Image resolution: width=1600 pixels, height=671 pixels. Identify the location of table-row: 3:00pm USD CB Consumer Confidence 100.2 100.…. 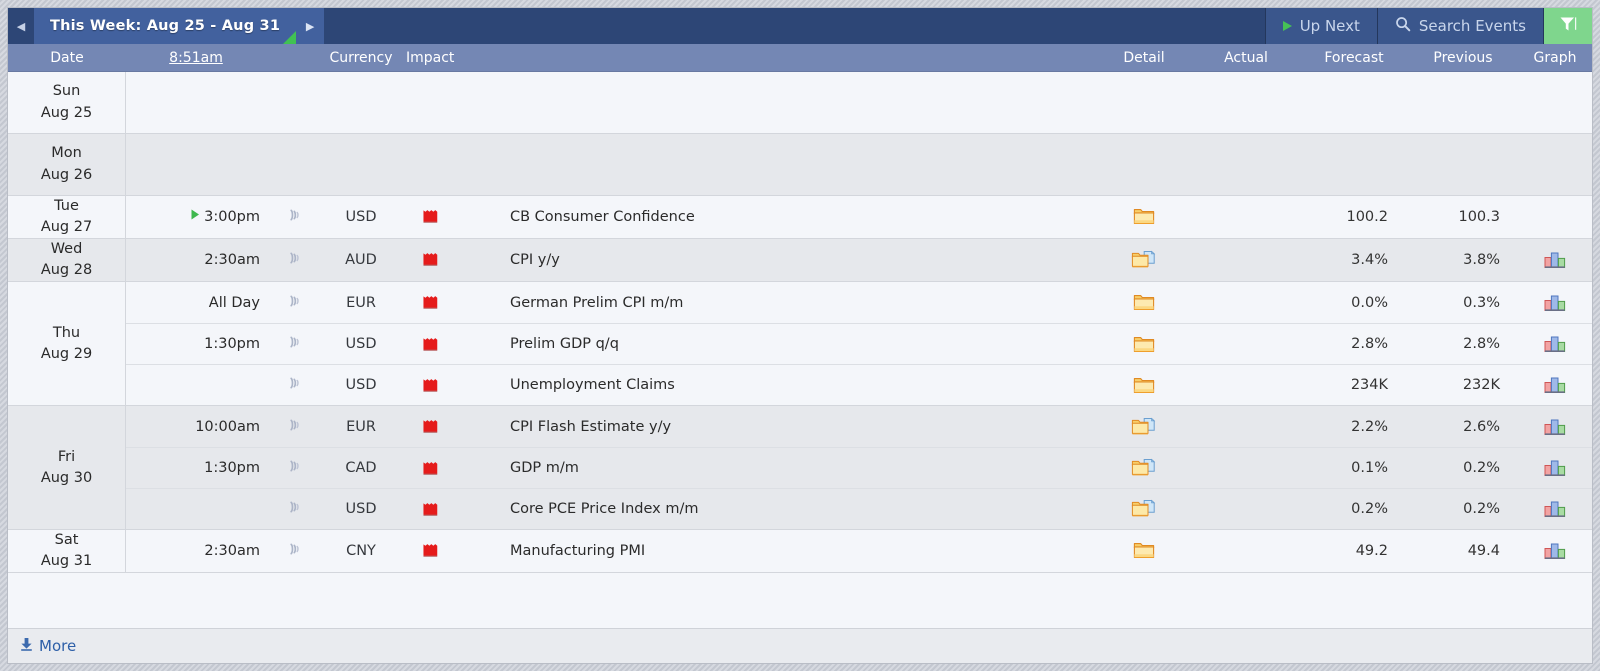
(859, 216).